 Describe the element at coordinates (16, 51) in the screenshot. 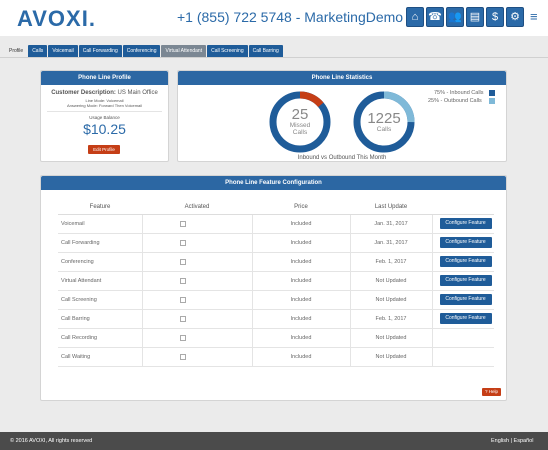

I see `tab-profile: Profile` at that location.